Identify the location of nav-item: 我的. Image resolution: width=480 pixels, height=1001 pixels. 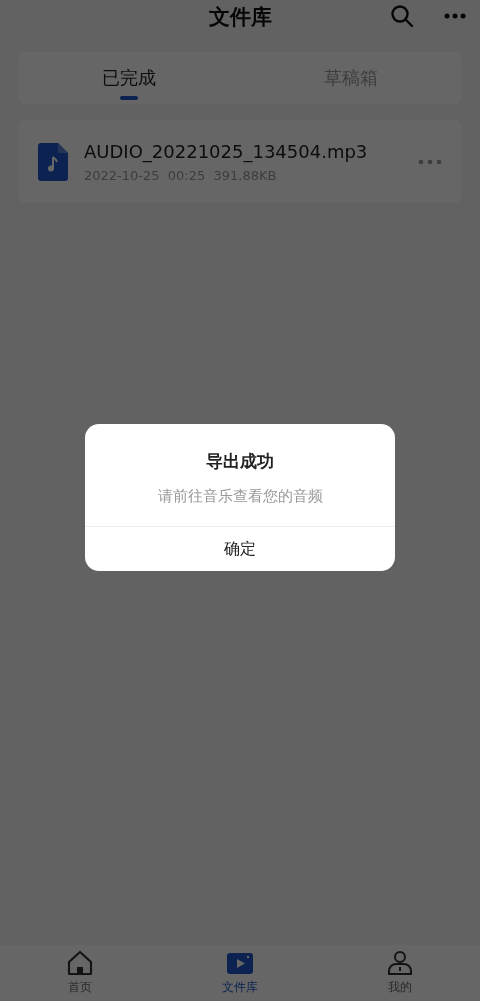
(400, 973).